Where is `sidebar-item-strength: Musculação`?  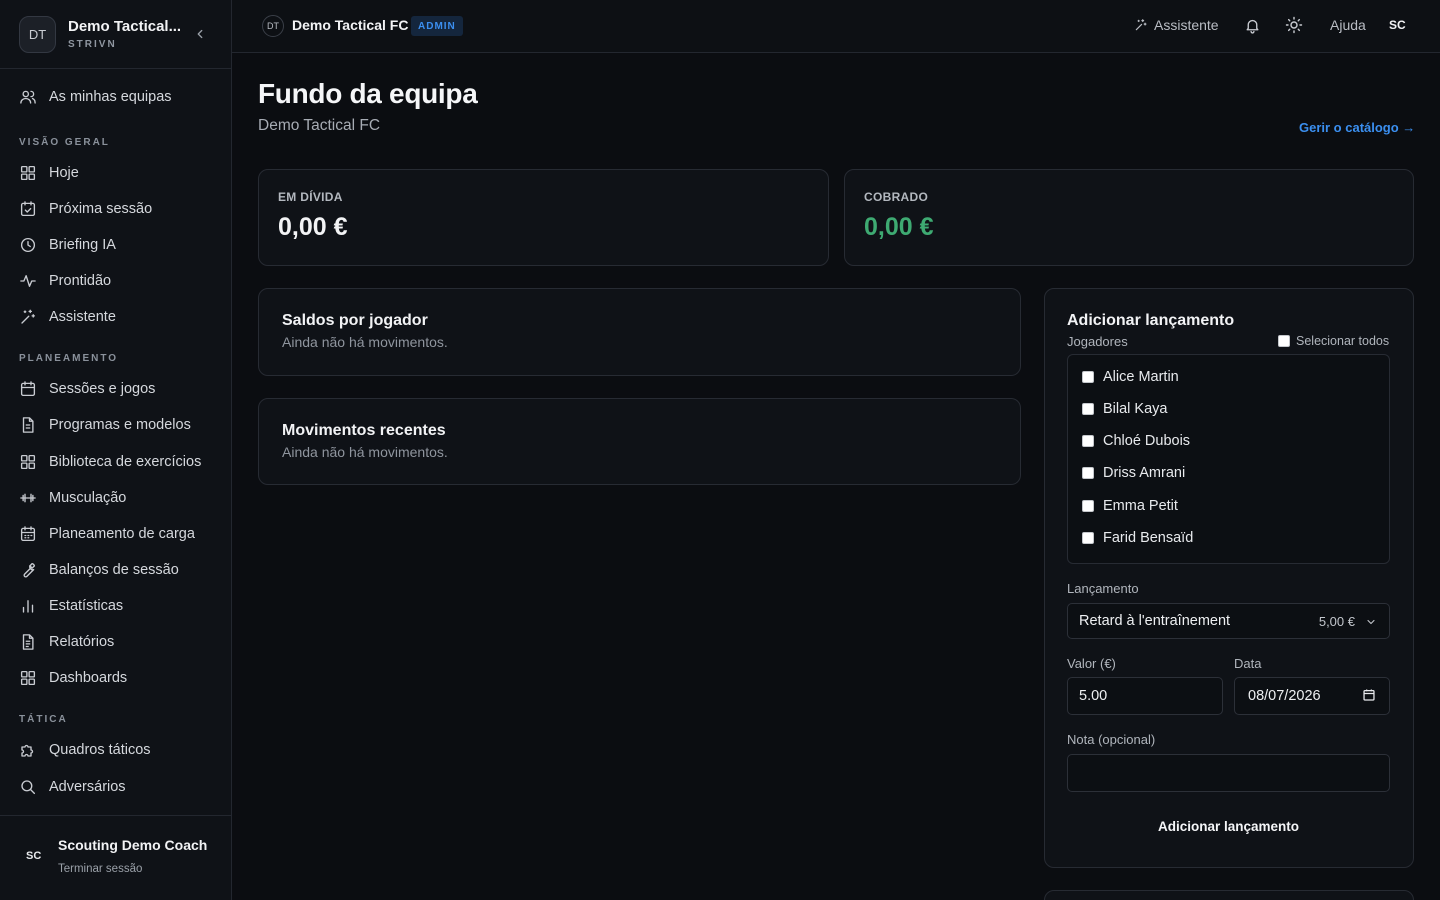
sidebar-item-strength: Musculação is located at coordinates (119, 498).